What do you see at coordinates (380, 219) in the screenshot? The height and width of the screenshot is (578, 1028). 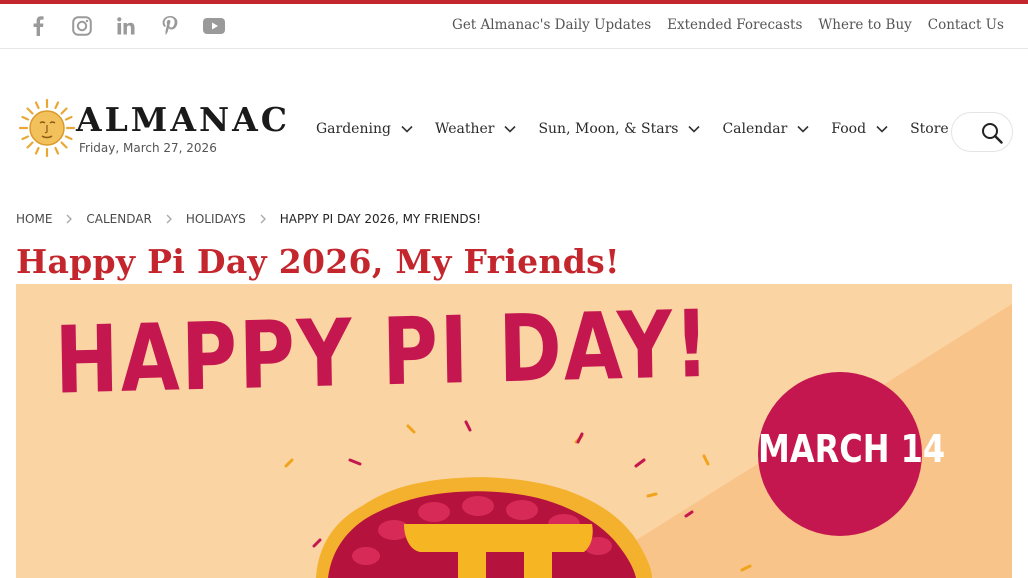 I see `breadcrumb-current: HAPPY PI DAY 2026, MY FRIENDS!` at bounding box center [380, 219].